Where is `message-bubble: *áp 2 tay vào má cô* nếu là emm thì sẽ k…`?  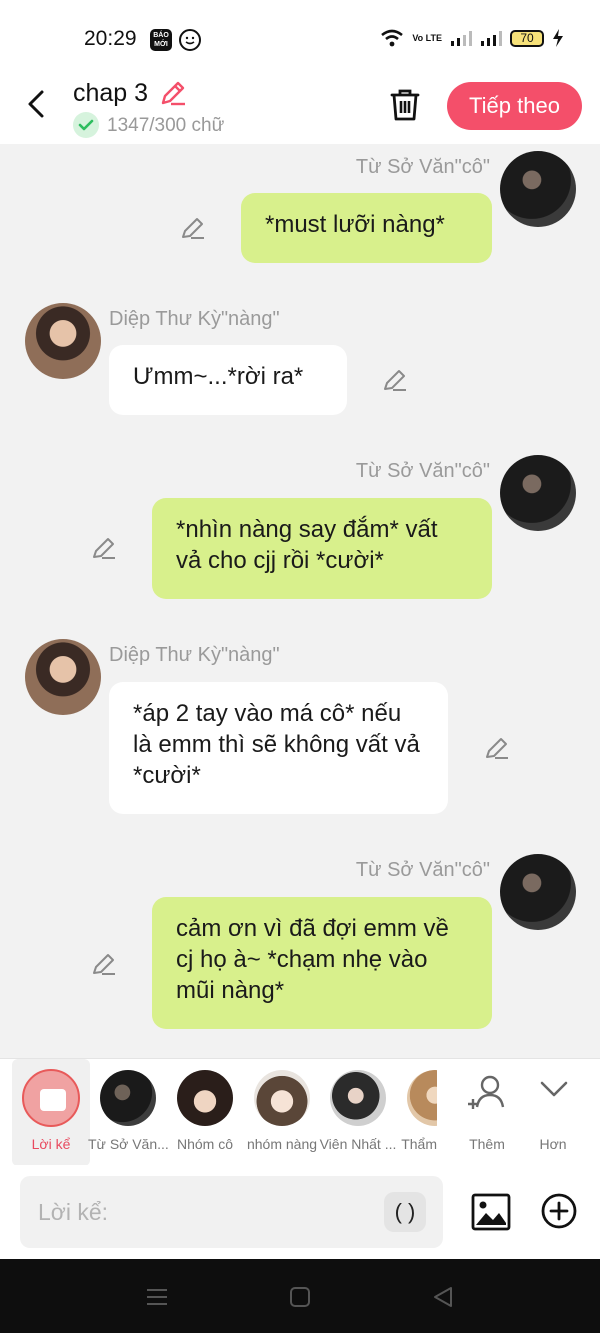 message-bubble: *áp 2 tay vào má cô* nếu là emm thì sẽ k… is located at coordinates (278, 748).